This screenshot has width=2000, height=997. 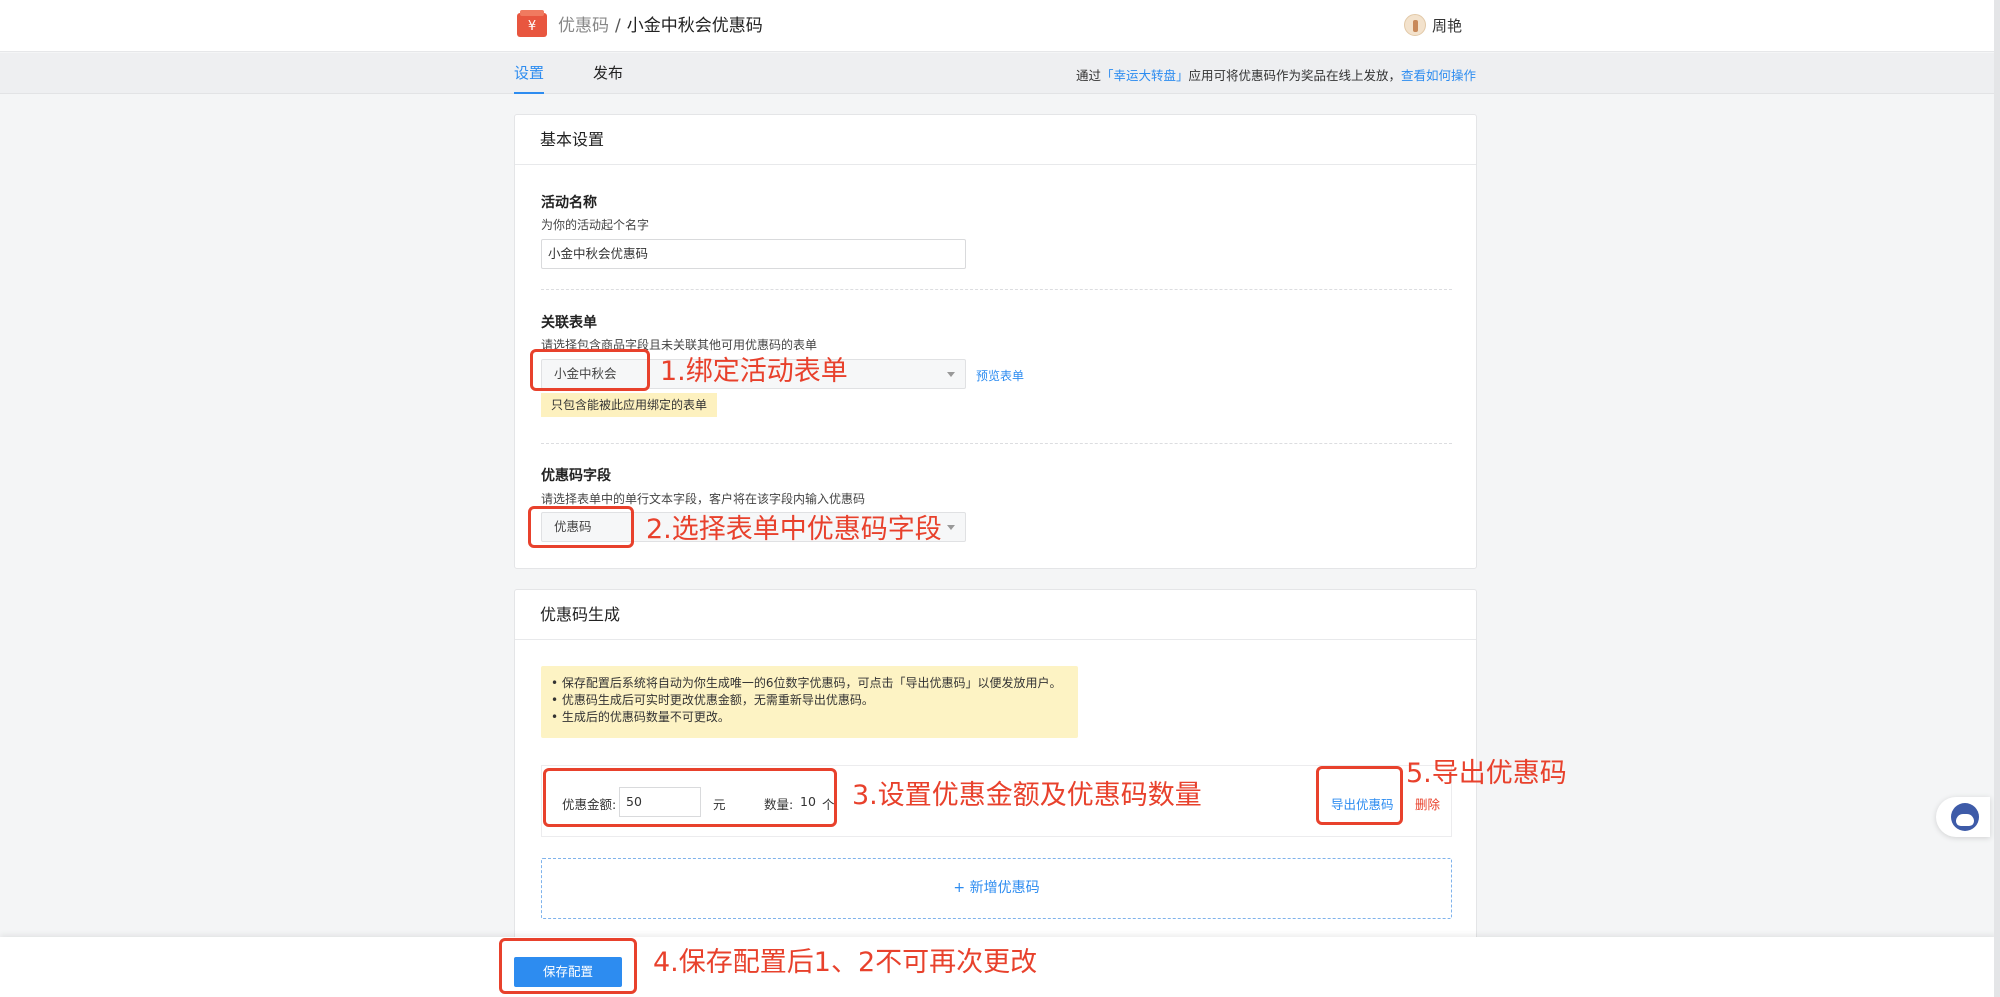 I want to click on annotation-step-1: 1.绑定活动表单, so click(x=754, y=371).